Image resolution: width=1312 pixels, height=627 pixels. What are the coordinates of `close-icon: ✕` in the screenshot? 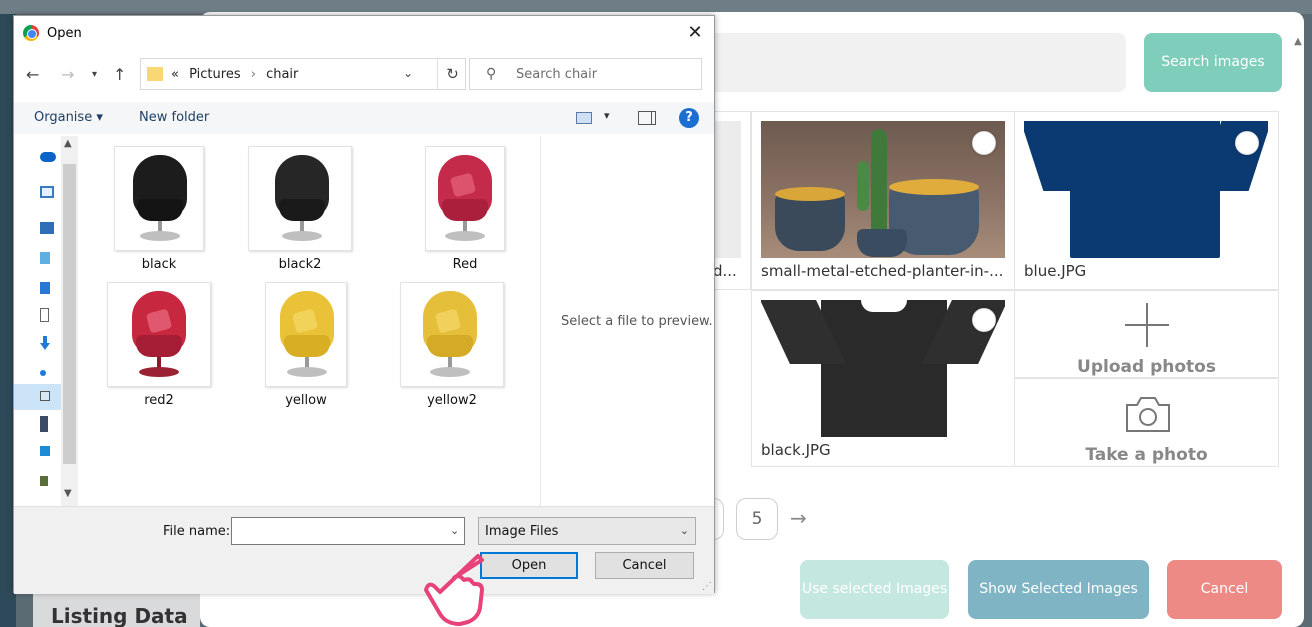 It's located at (695, 33).